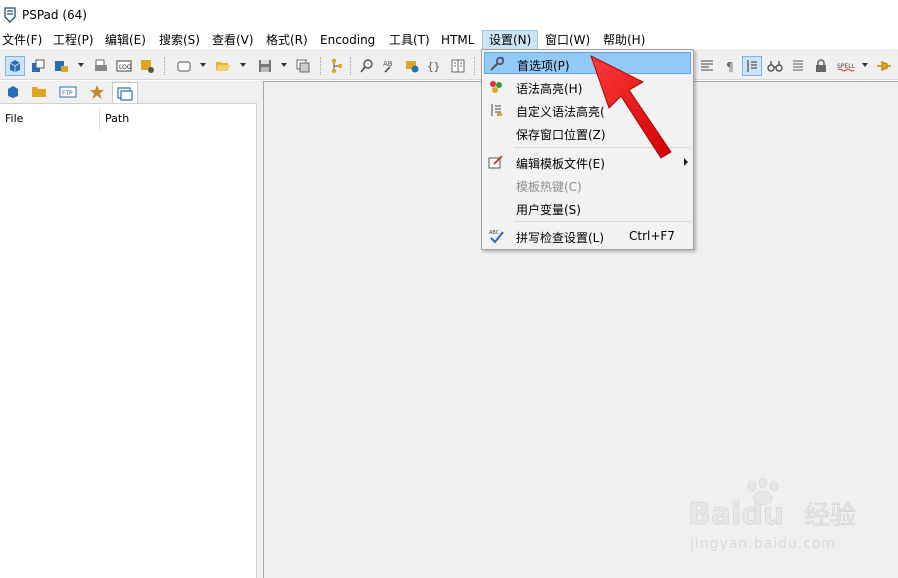  I want to click on menu-item-label: 模板热键(C), so click(549, 187).